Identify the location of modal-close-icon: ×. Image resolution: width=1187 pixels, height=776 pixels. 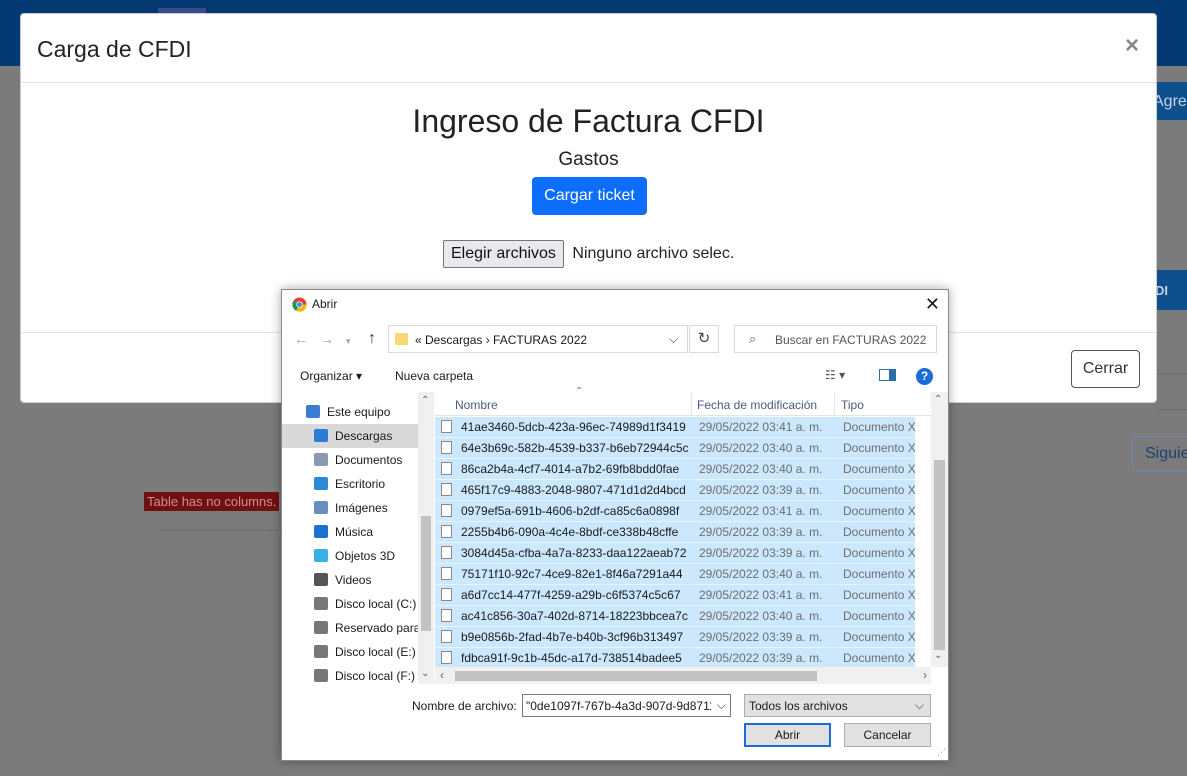
(1132, 46).